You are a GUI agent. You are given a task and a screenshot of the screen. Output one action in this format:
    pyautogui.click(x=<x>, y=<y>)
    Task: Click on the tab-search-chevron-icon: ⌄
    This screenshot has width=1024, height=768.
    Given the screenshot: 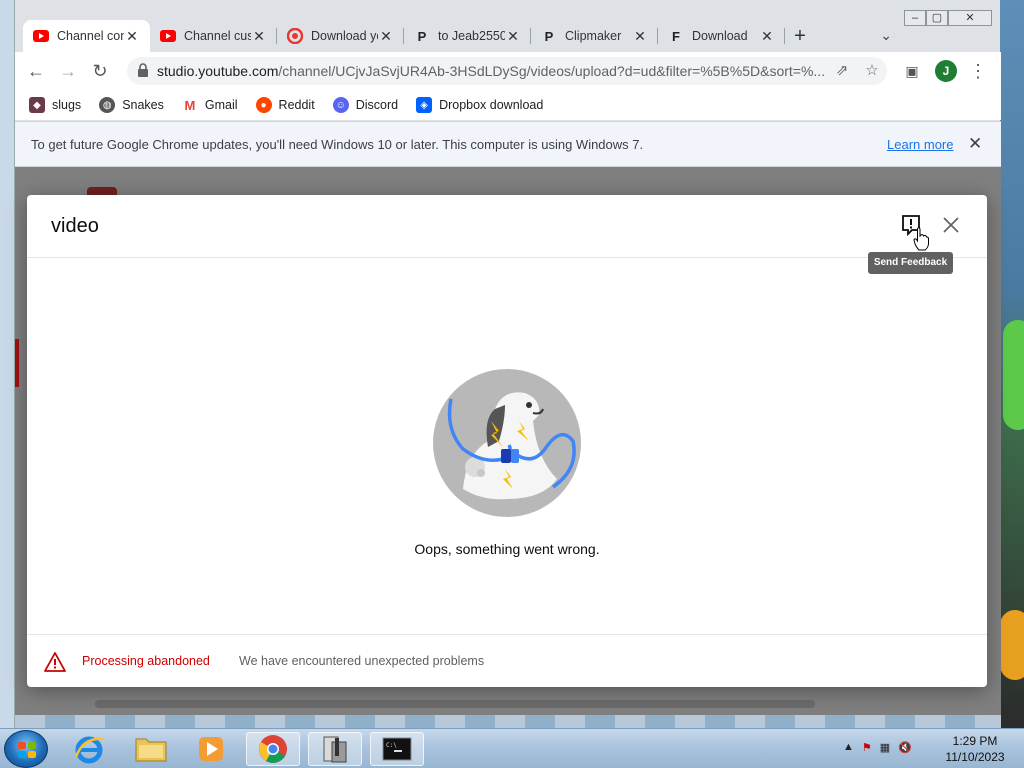 What is the action you would take?
    pyautogui.click(x=886, y=35)
    